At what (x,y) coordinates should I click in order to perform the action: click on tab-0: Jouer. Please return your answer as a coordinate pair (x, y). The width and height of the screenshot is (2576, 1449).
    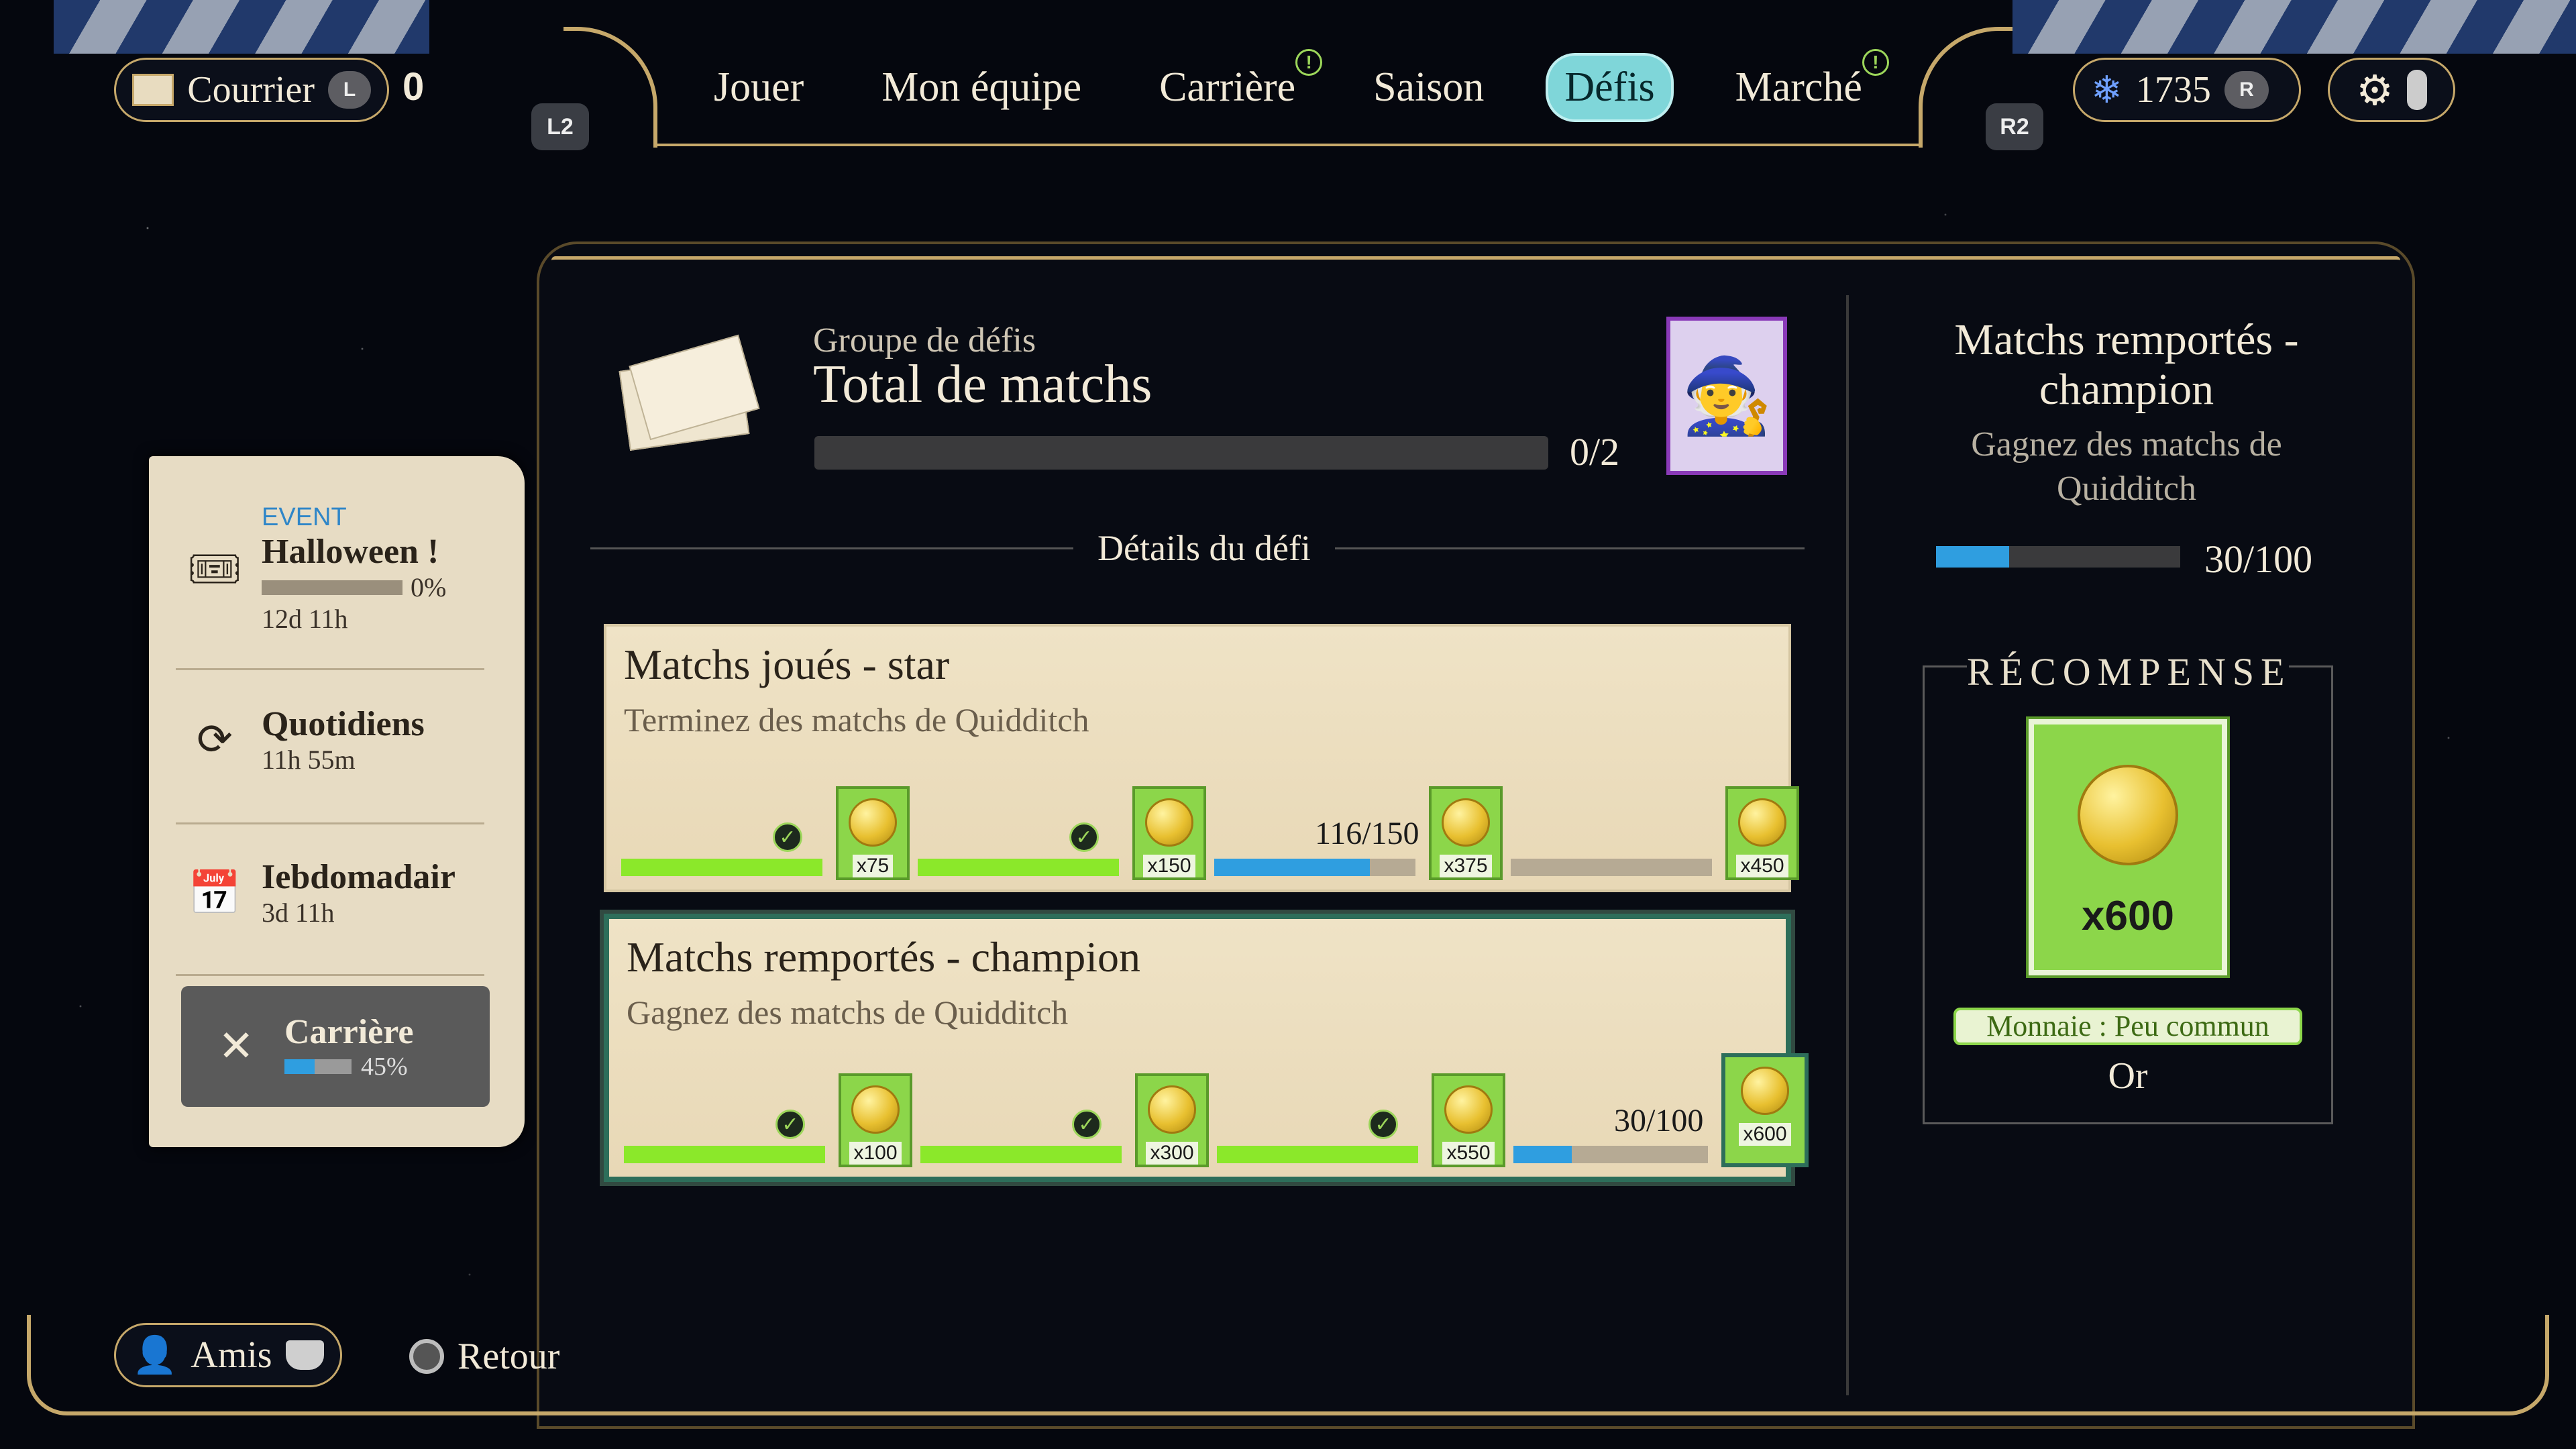
    Looking at the image, I should click on (759, 87).